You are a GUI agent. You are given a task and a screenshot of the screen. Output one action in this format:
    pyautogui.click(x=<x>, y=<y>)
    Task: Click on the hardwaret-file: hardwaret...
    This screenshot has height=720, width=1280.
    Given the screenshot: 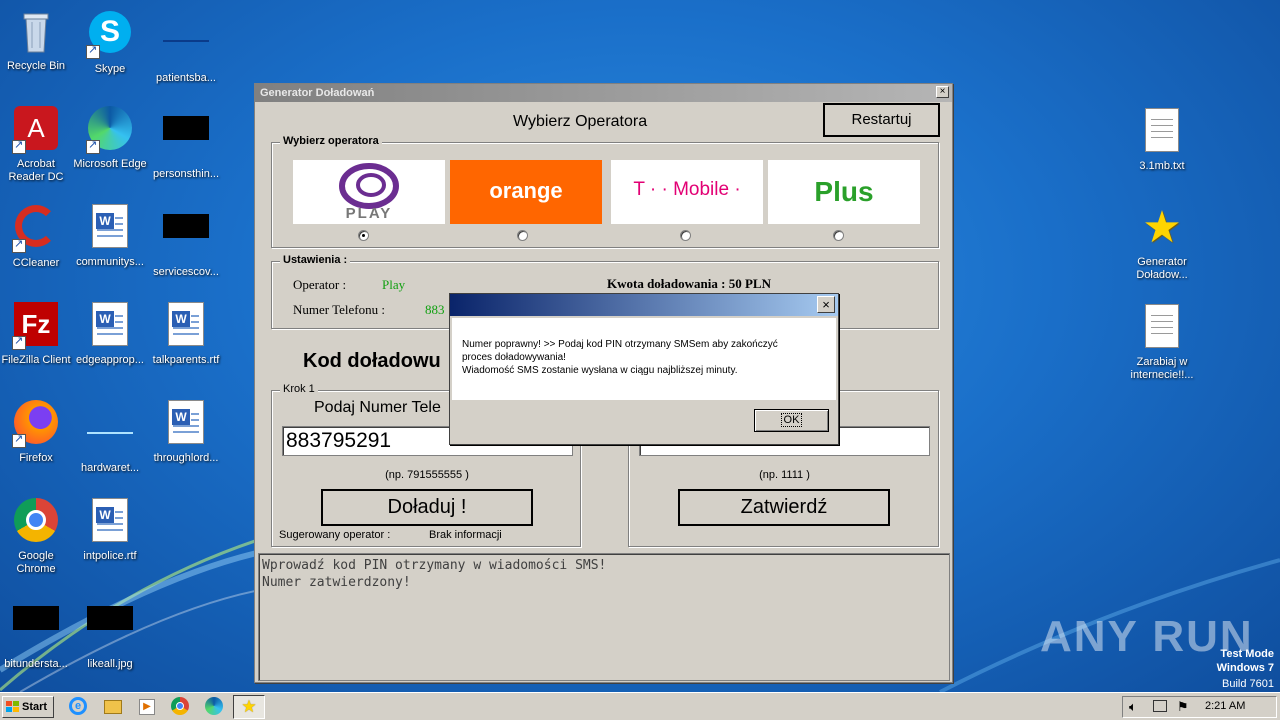 What is the action you would take?
    pyautogui.click(x=110, y=436)
    